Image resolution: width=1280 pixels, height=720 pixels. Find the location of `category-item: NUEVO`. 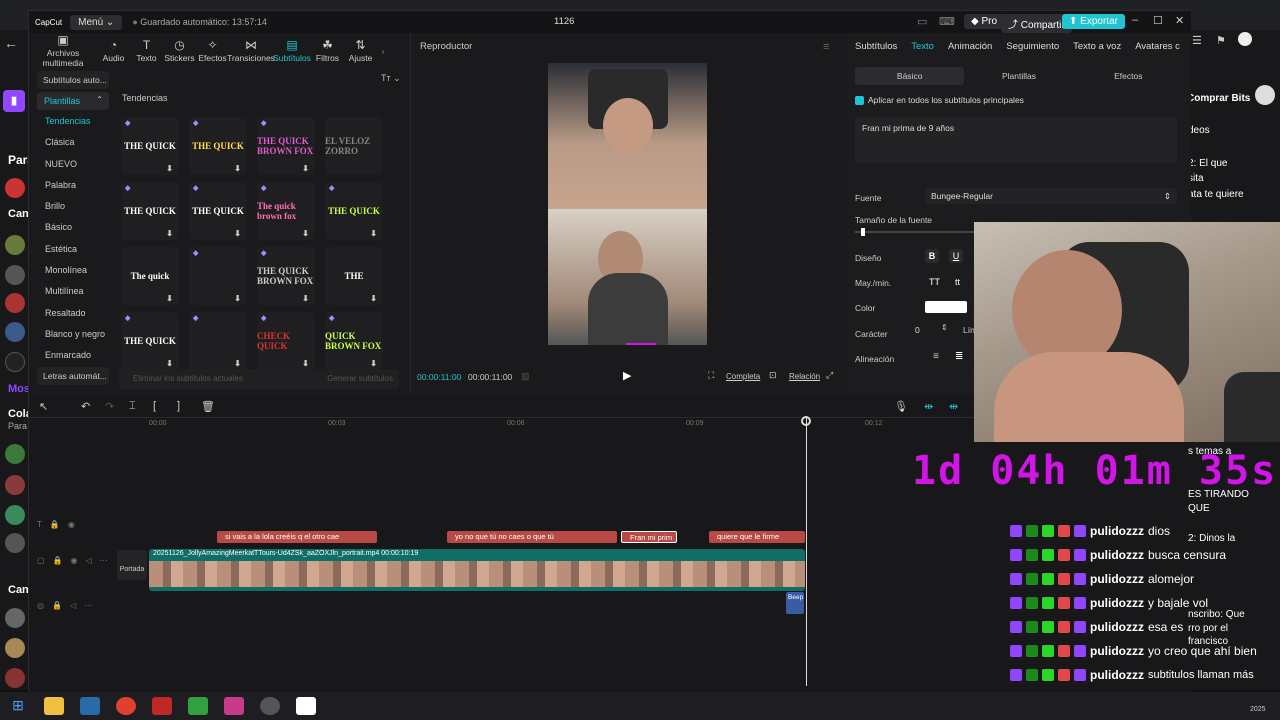

category-item: NUEVO is located at coordinates (73, 164).